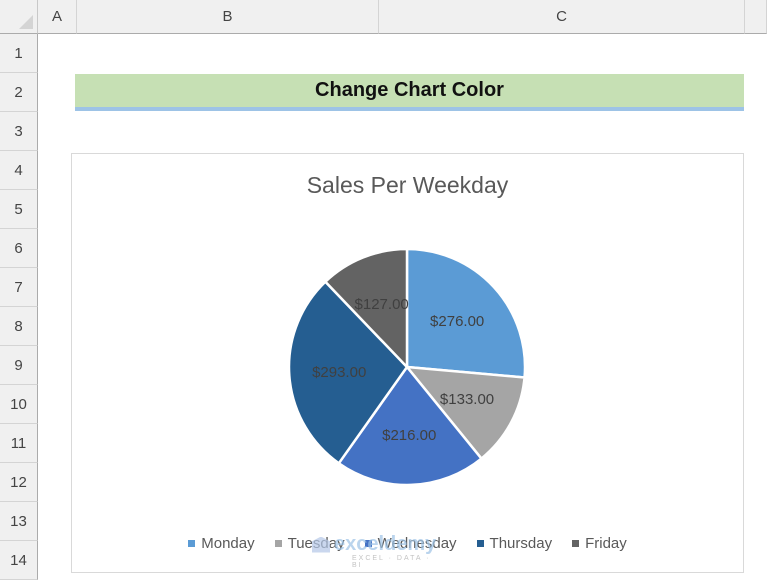 The image size is (767, 588). What do you see at coordinates (409, 435) in the screenshot?
I see `data-label-wednesday: $216.00` at bounding box center [409, 435].